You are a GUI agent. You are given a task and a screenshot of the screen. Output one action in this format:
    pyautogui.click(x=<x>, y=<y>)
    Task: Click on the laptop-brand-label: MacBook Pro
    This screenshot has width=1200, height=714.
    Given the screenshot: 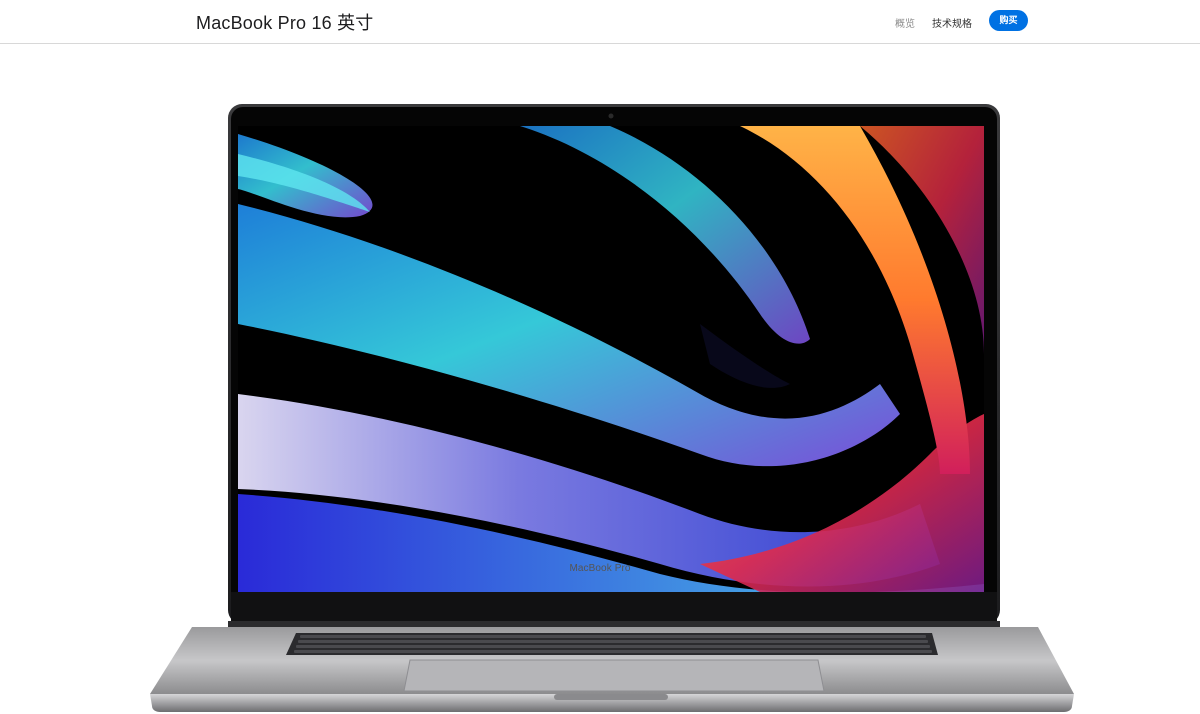 What is the action you would take?
    pyautogui.click(x=600, y=568)
    